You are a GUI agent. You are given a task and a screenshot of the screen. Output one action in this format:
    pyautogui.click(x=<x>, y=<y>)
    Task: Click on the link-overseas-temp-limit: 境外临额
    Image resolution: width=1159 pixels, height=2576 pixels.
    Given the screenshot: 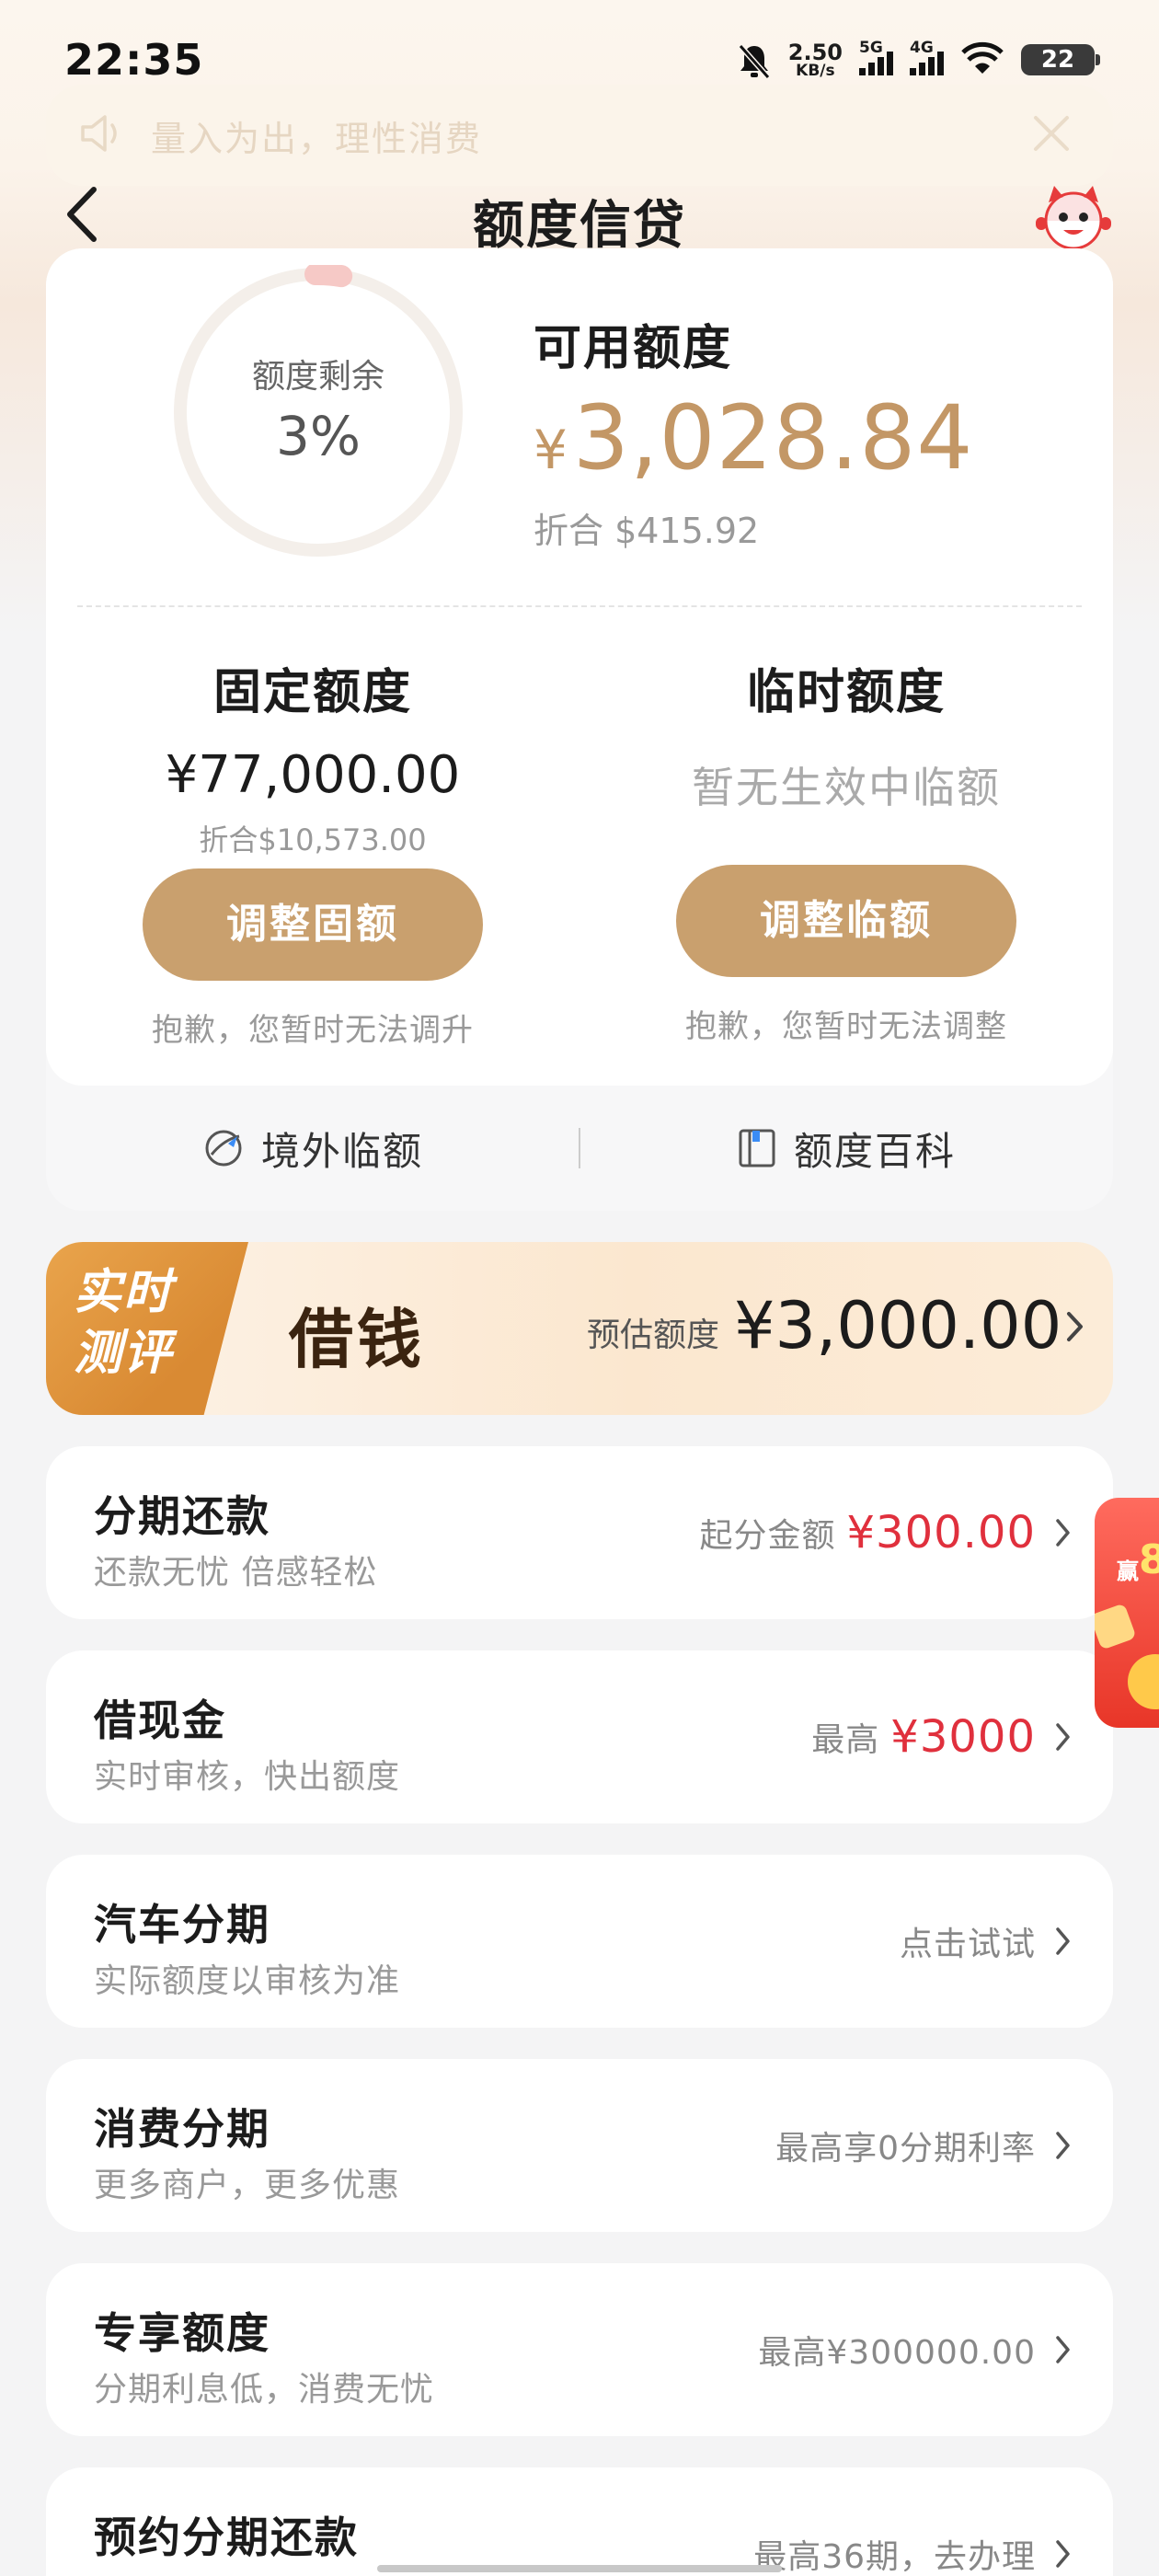 What is the action you would take?
    pyautogui.click(x=313, y=1149)
    